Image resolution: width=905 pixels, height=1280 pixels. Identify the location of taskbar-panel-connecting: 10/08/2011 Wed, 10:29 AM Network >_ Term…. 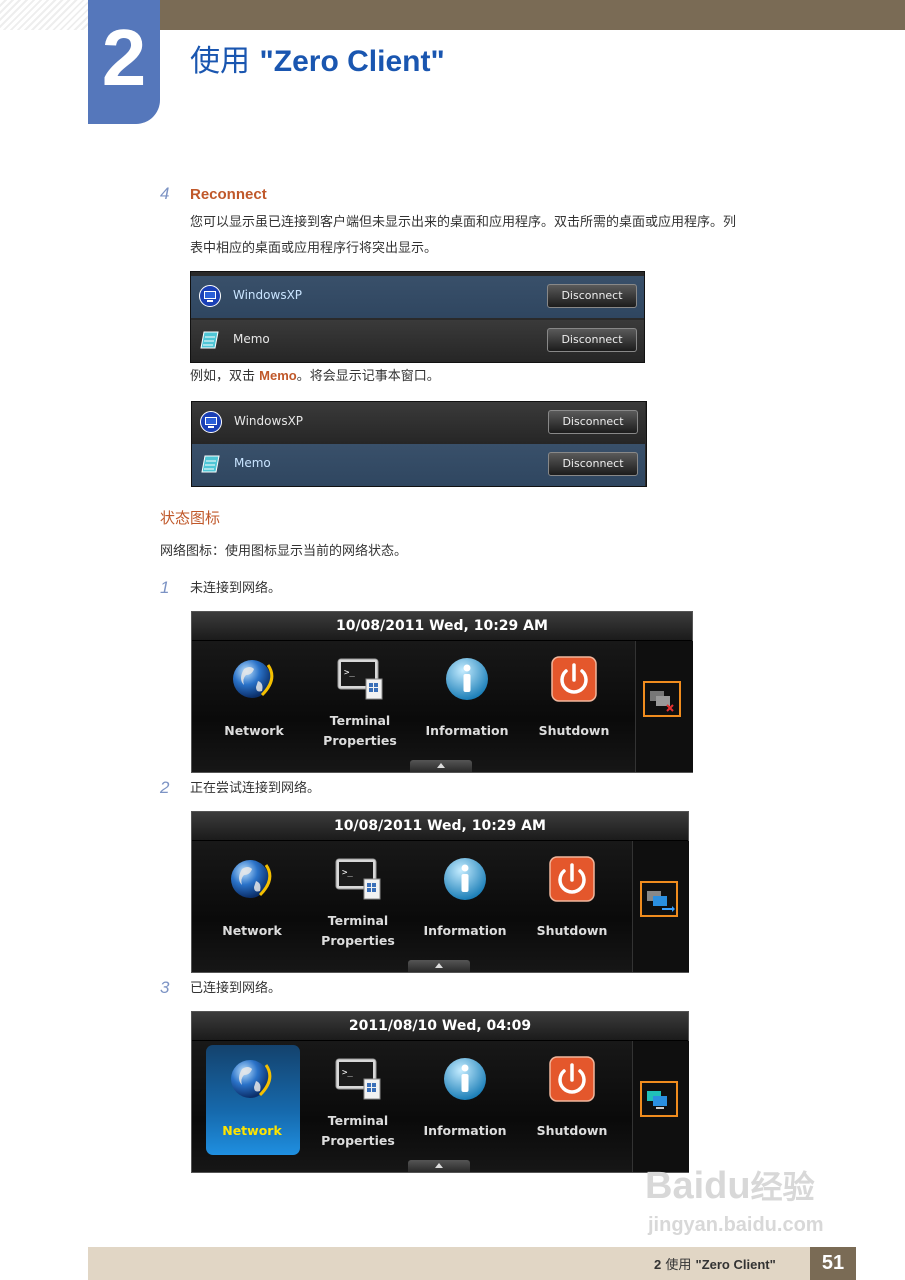
(440, 892).